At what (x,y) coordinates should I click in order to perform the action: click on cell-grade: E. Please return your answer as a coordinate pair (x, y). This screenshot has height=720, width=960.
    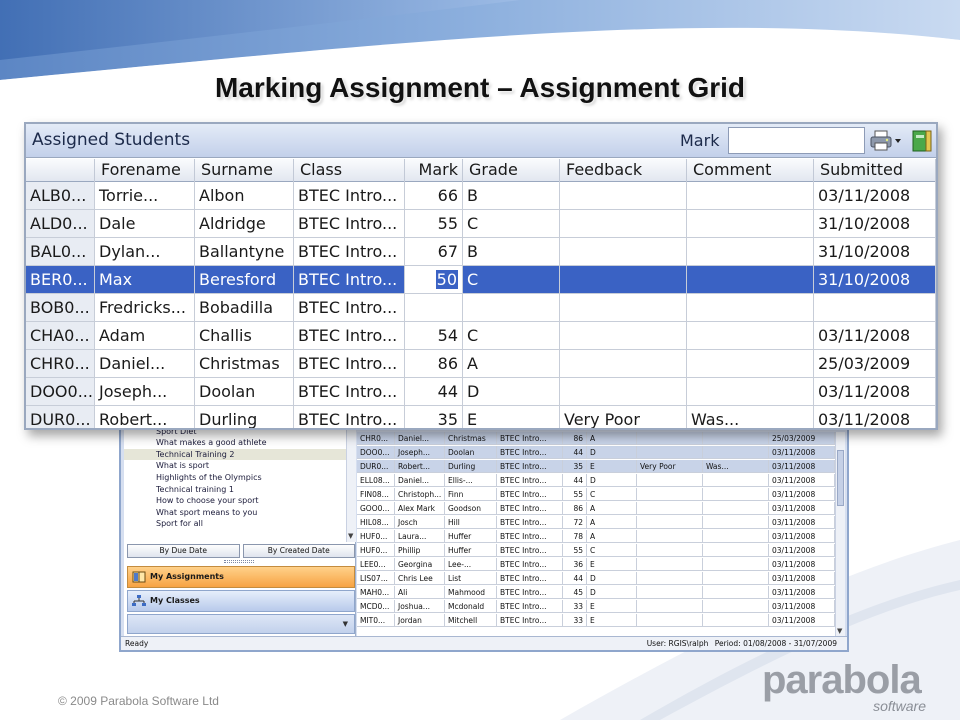
    Looking at the image, I should click on (612, 466).